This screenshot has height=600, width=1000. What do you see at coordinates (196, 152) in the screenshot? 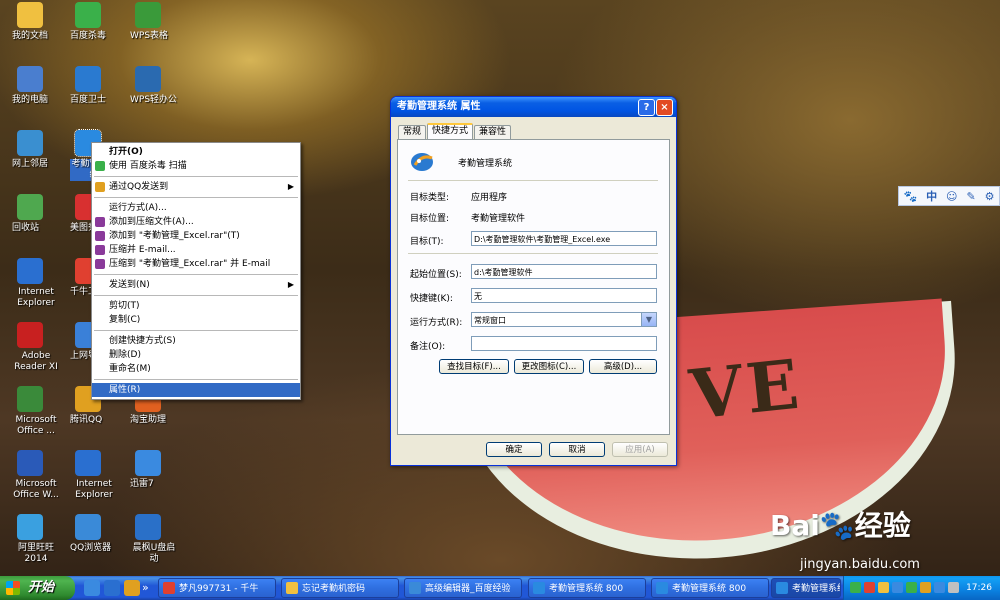
I see `menu-item: 打开(O)` at bounding box center [196, 152].